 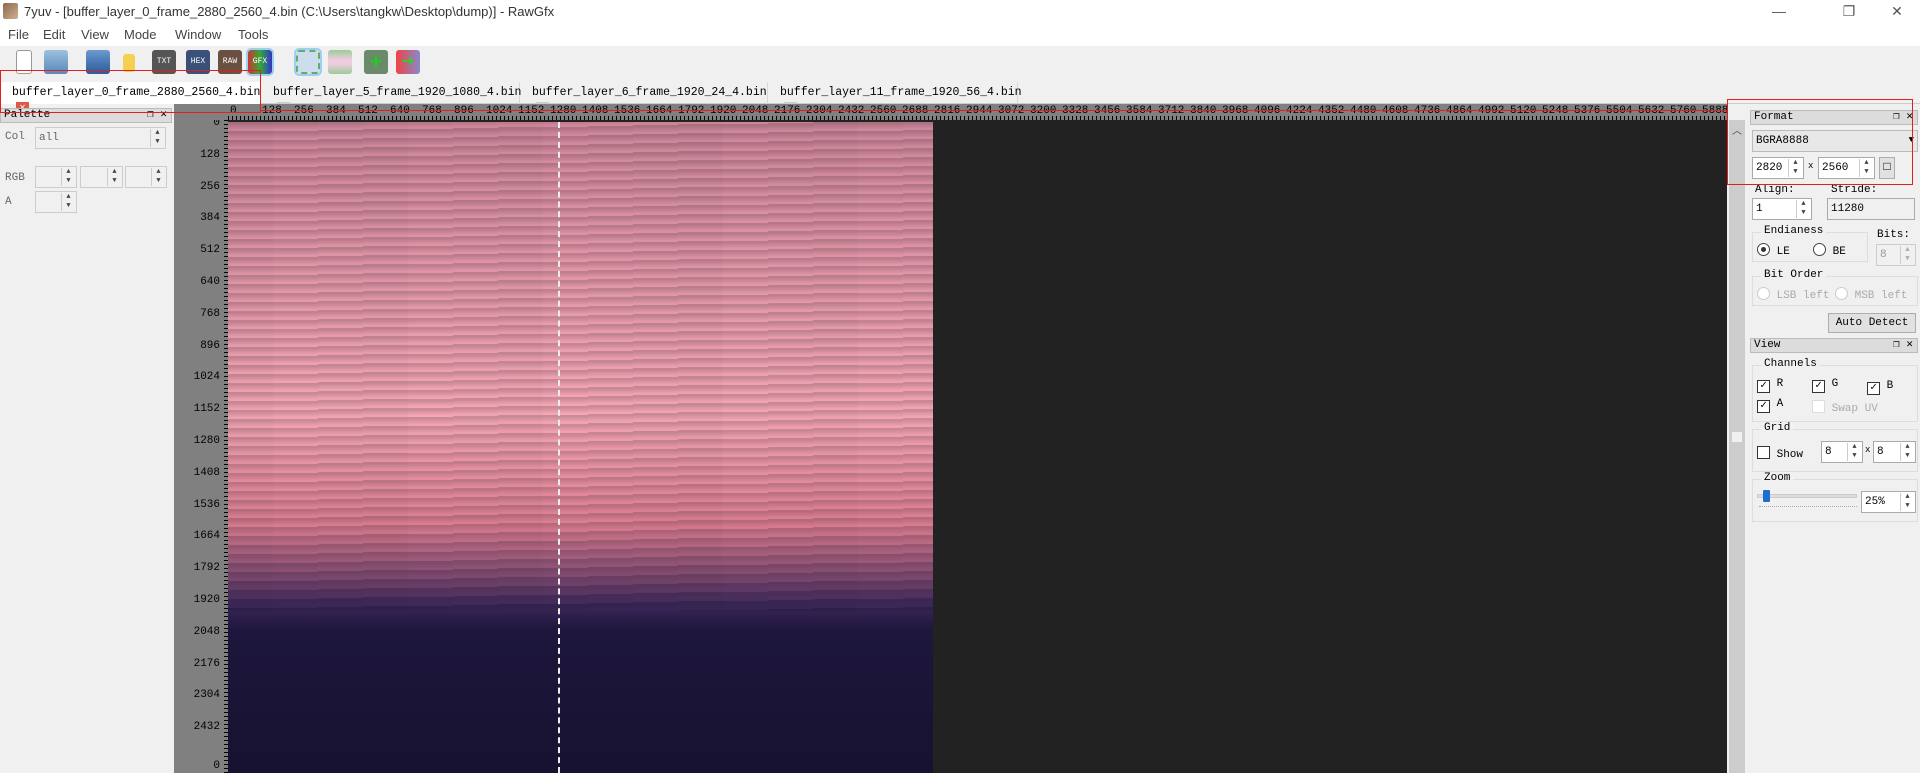 What do you see at coordinates (376, 62) in the screenshot?
I see `add-frame-icon: +` at bounding box center [376, 62].